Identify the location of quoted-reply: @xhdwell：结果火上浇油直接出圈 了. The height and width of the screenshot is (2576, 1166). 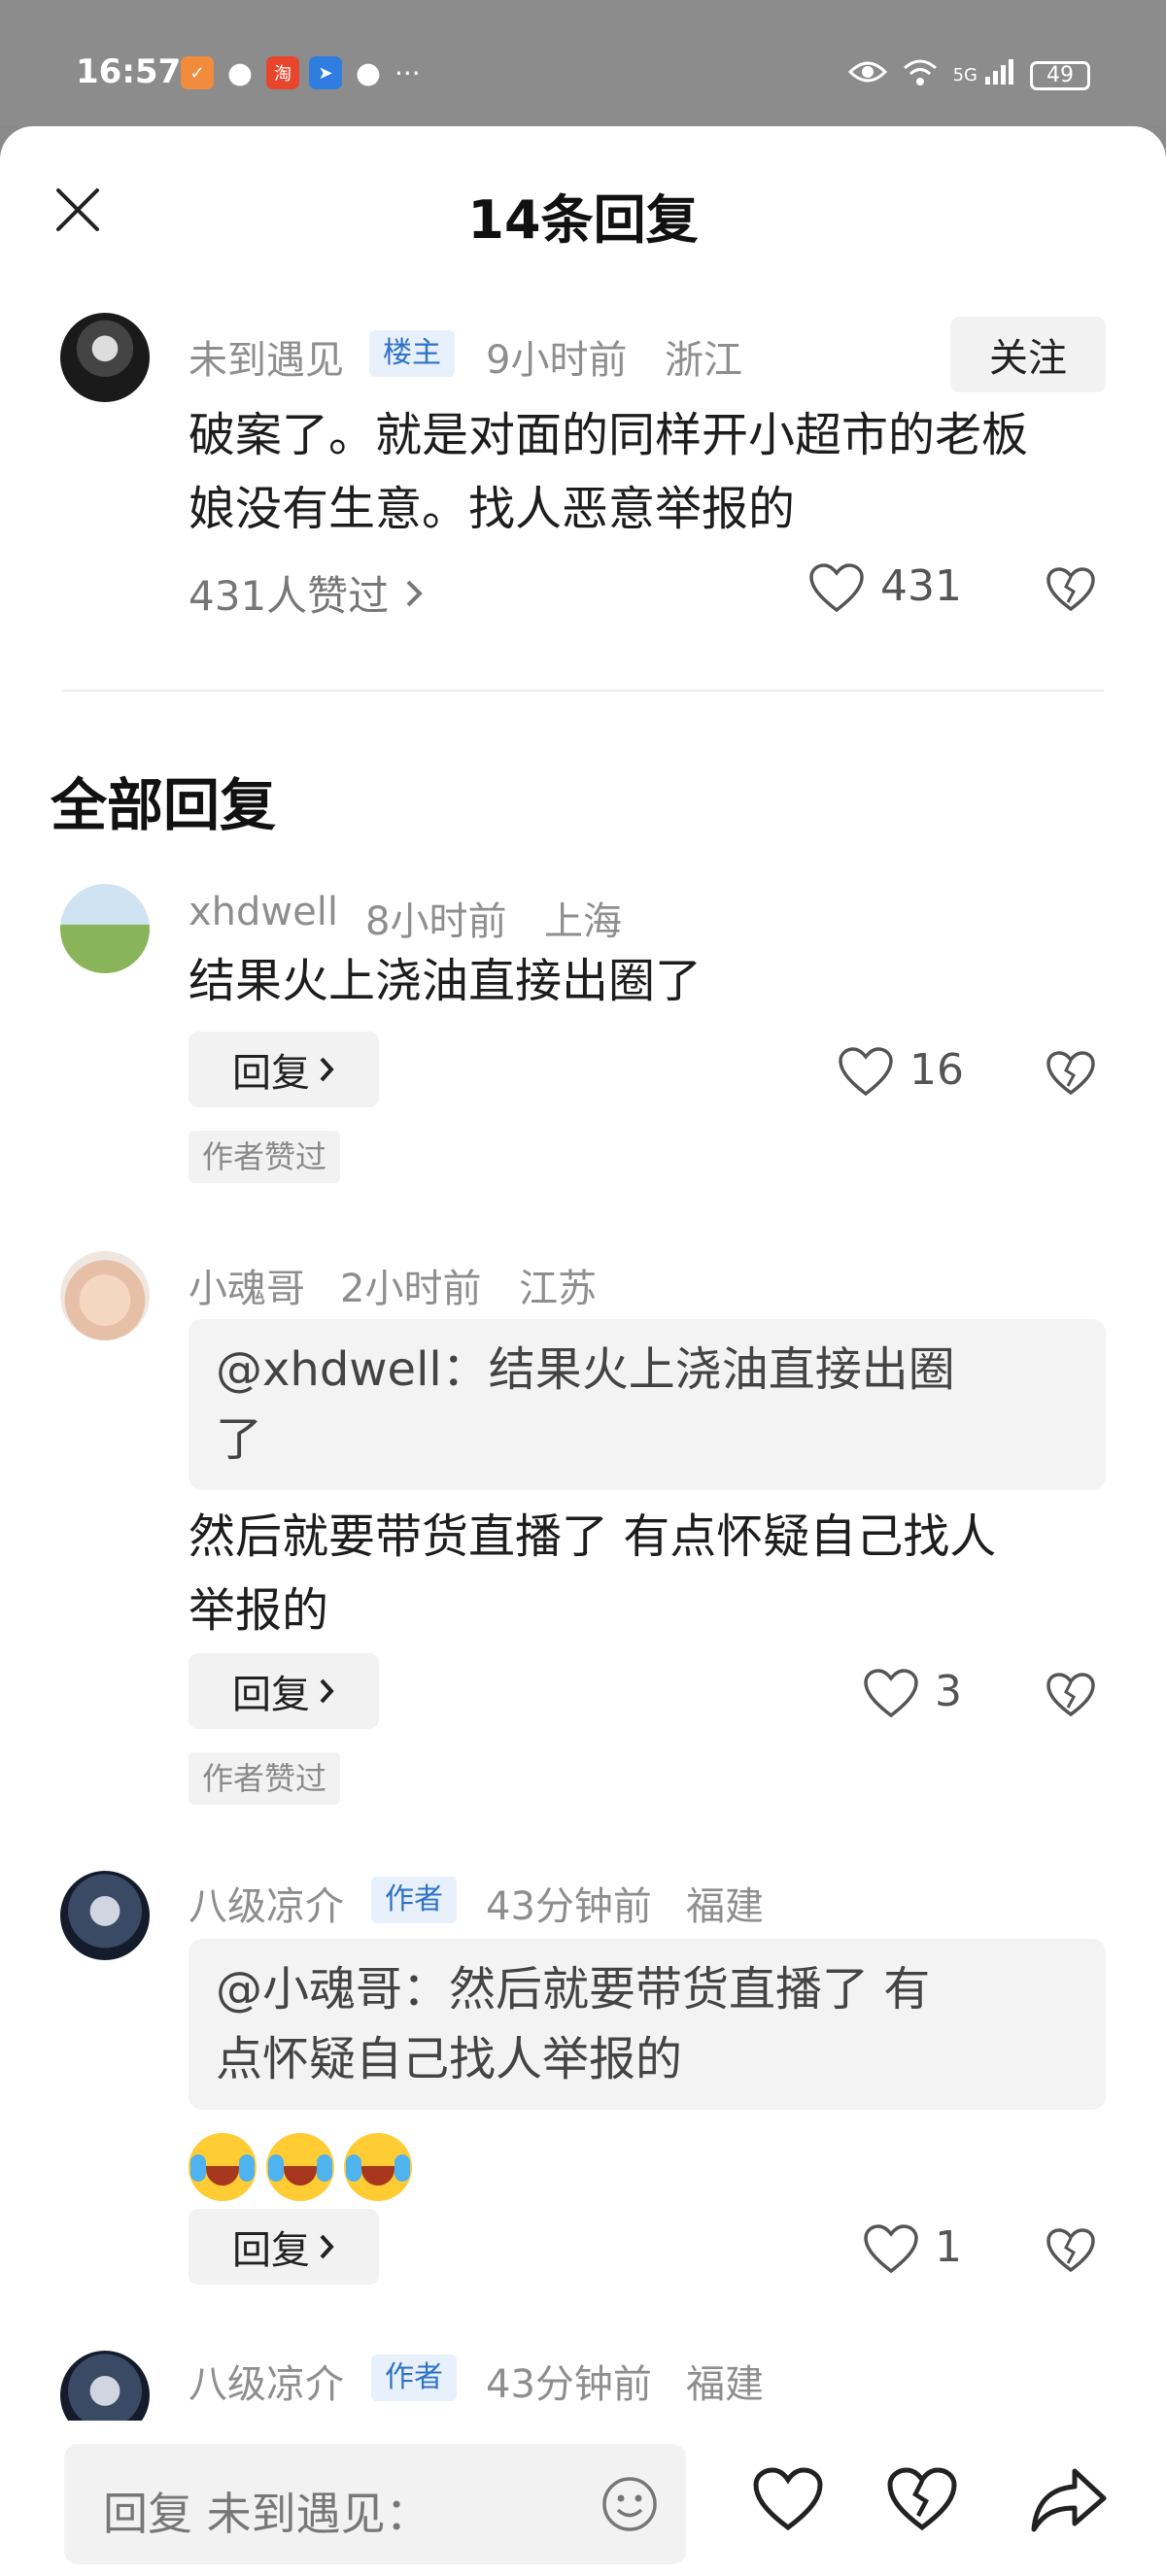
(647, 1404).